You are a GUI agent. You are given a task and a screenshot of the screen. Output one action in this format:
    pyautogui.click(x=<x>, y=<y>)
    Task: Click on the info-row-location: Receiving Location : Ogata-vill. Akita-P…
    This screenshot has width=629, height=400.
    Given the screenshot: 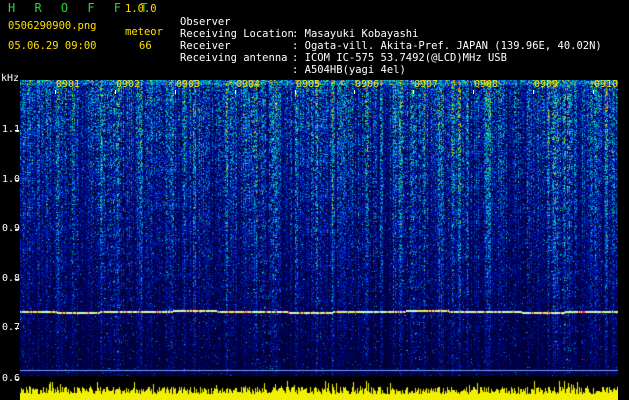 What is the action you would take?
    pyautogui.click(x=391, y=34)
    